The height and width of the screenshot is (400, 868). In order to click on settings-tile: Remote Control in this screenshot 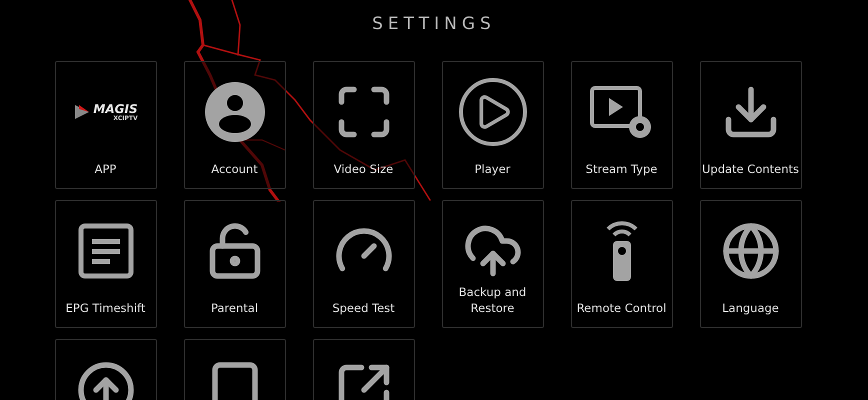, I will do `click(621, 264)`.